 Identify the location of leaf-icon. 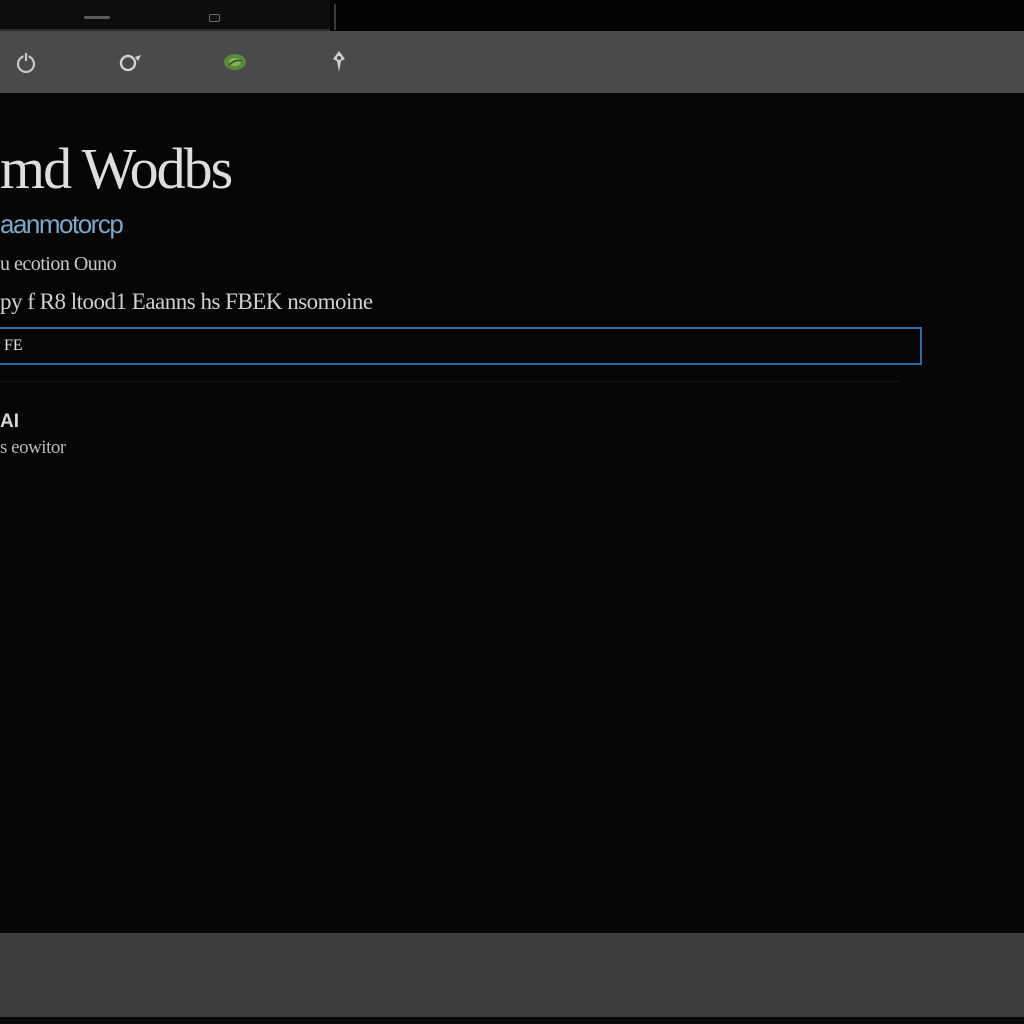
(235, 62).